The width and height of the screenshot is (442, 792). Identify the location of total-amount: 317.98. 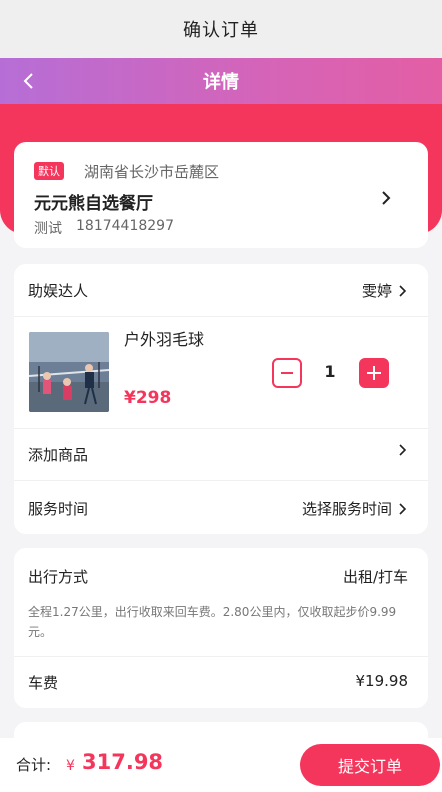
(123, 762).